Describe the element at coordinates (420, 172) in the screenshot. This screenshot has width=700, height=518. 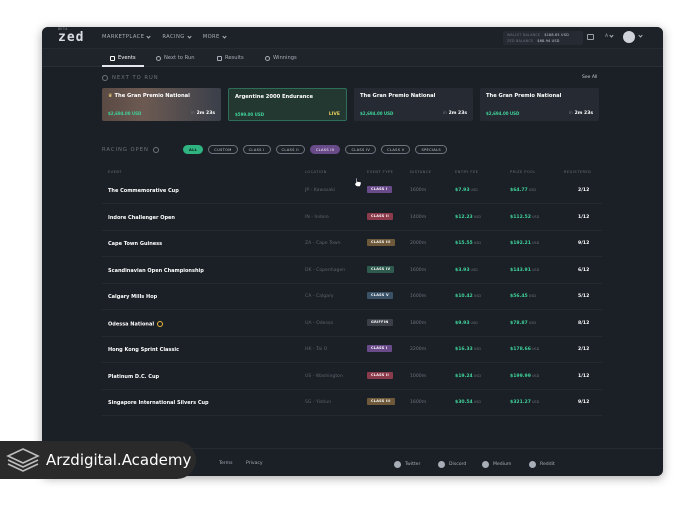
I see `col-distance: DISTANCE` at that location.